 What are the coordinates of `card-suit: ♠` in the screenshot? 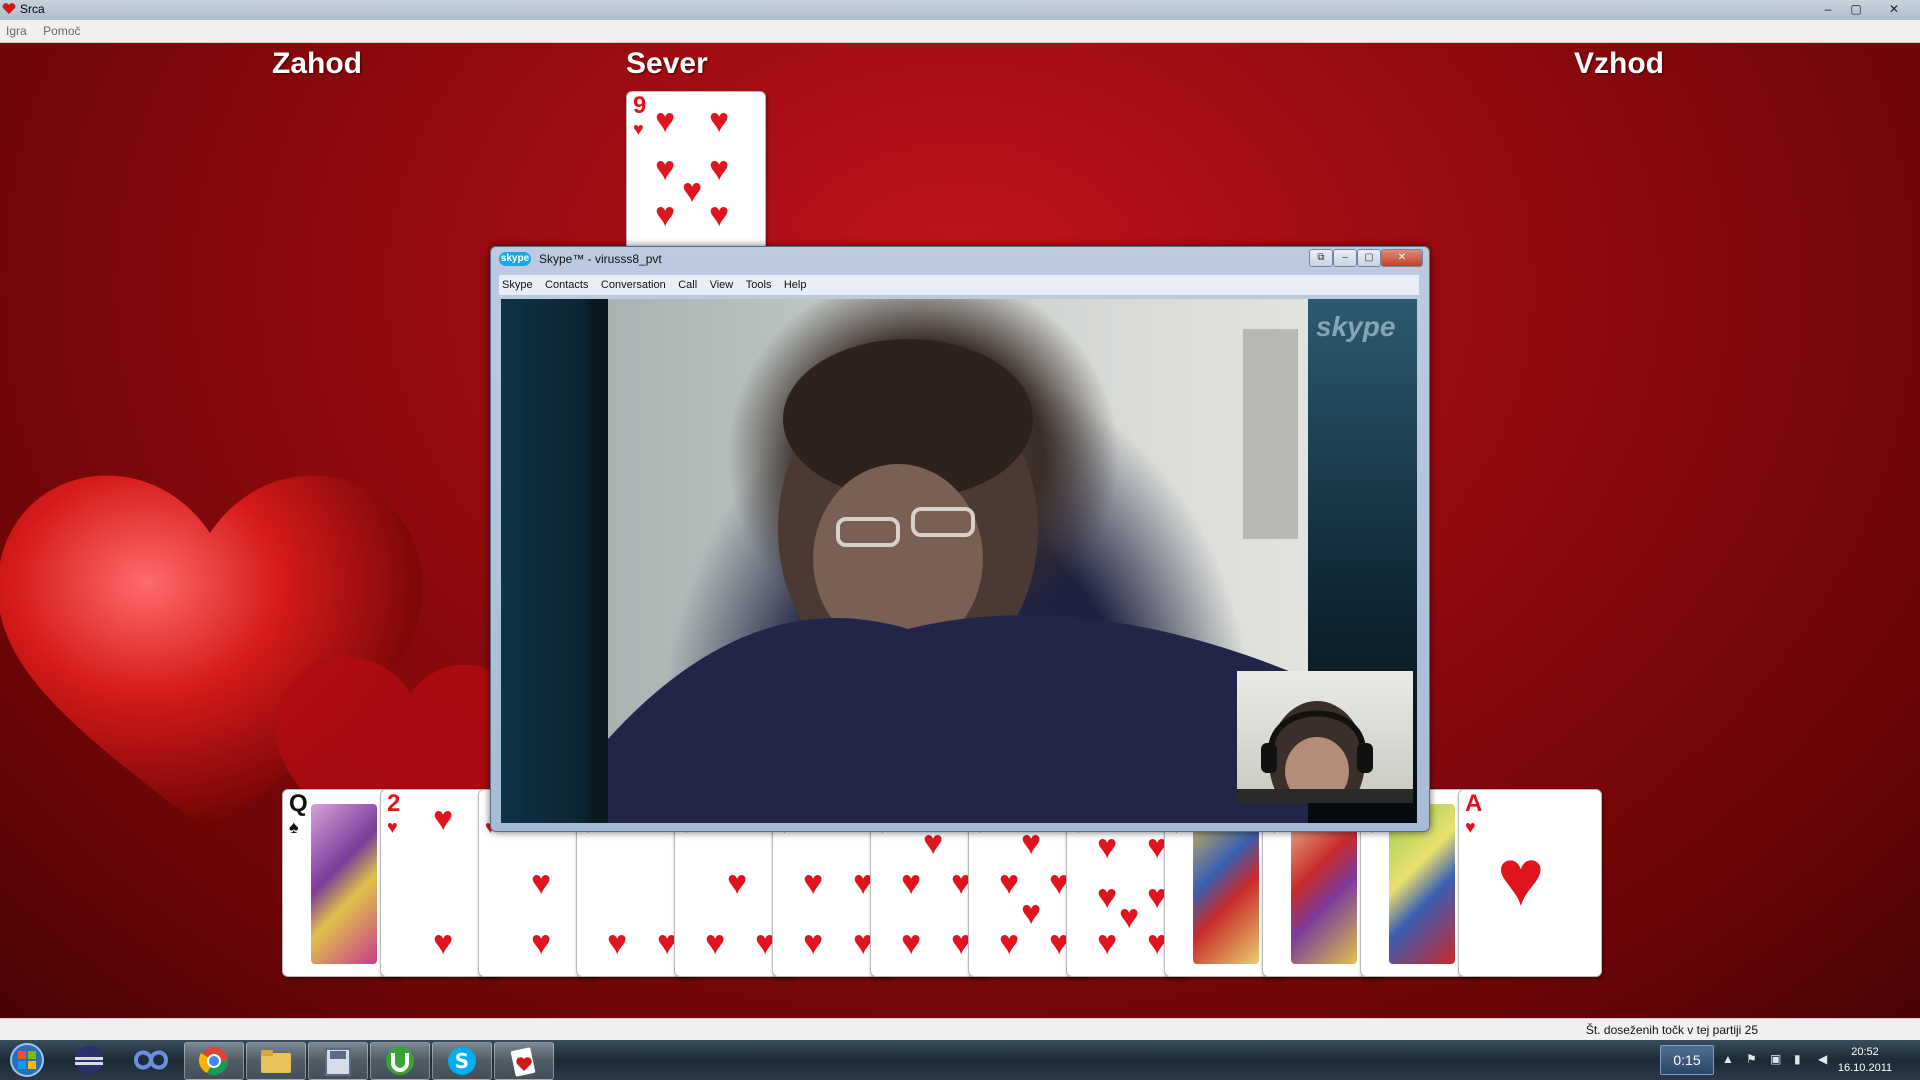 It's located at (294, 827).